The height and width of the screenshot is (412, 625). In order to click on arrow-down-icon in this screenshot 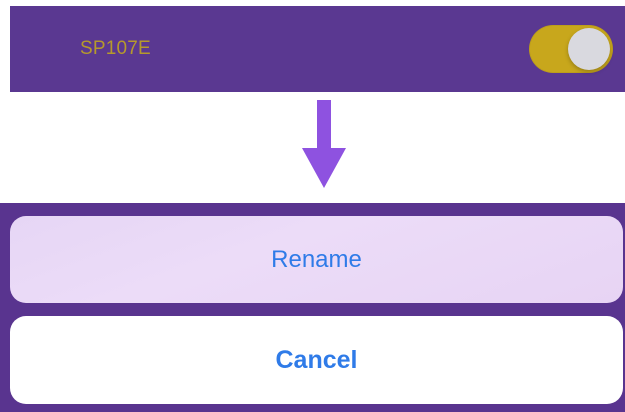, I will do `click(324, 146)`.